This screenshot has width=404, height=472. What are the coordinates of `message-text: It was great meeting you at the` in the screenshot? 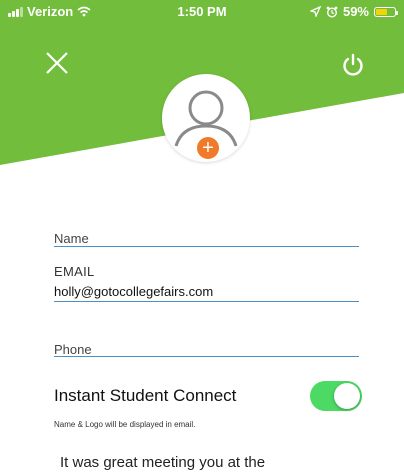 It's located at (162, 462).